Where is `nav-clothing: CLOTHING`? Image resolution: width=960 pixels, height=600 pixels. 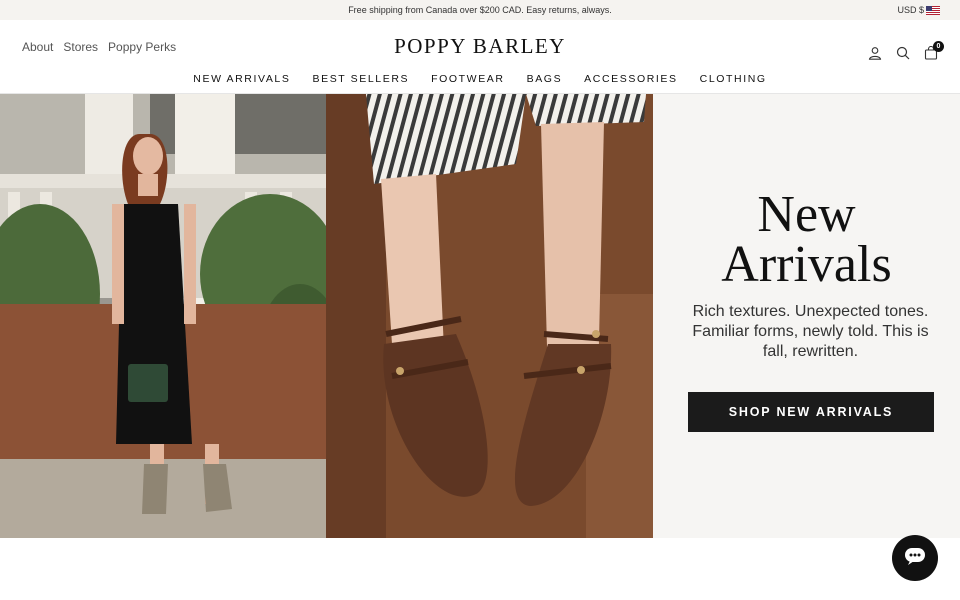
nav-clothing: CLOTHING is located at coordinates (733, 79).